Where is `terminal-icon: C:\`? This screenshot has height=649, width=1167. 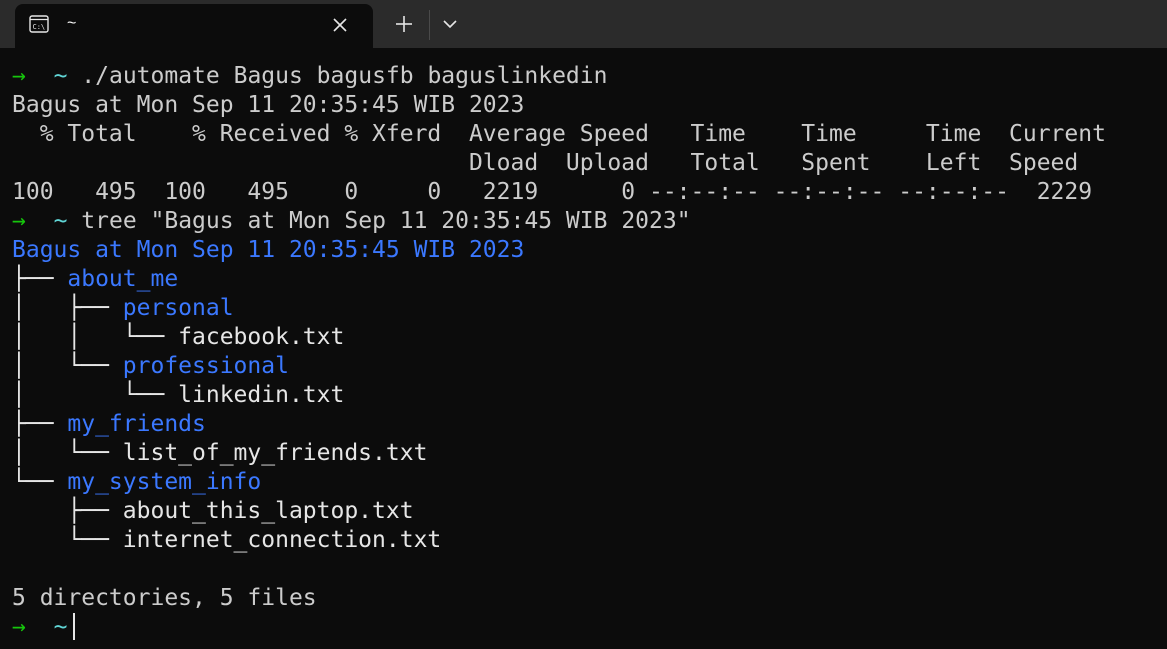 terminal-icon: C:\ is located at coordinates (39, 24).